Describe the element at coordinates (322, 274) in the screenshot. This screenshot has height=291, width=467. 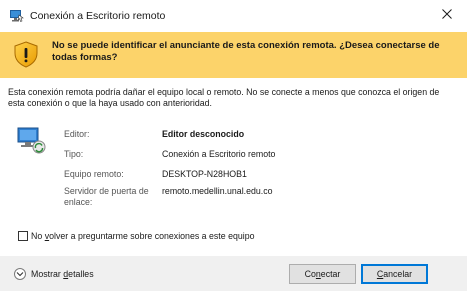
I see `connect-button: Co n ectar` at that location.